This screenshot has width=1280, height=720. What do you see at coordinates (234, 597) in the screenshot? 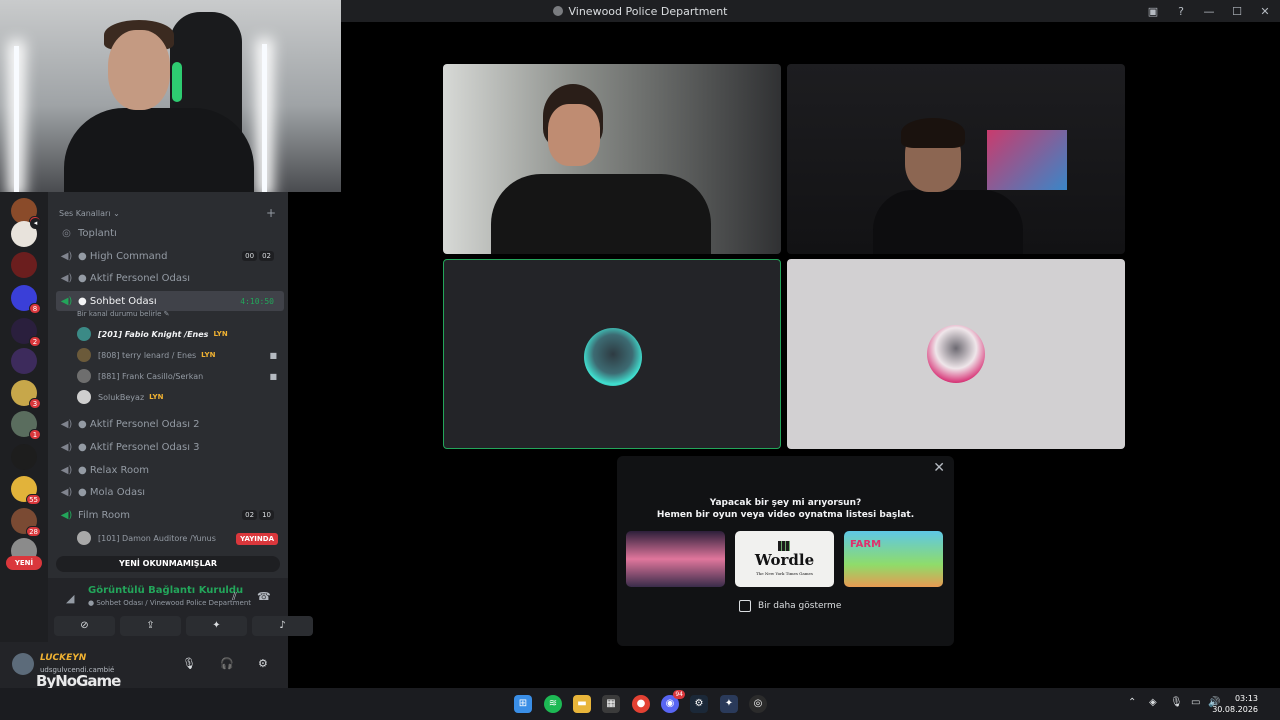
I see `noise-suppression-icon: ⫽` at bounding box center [234, 597].